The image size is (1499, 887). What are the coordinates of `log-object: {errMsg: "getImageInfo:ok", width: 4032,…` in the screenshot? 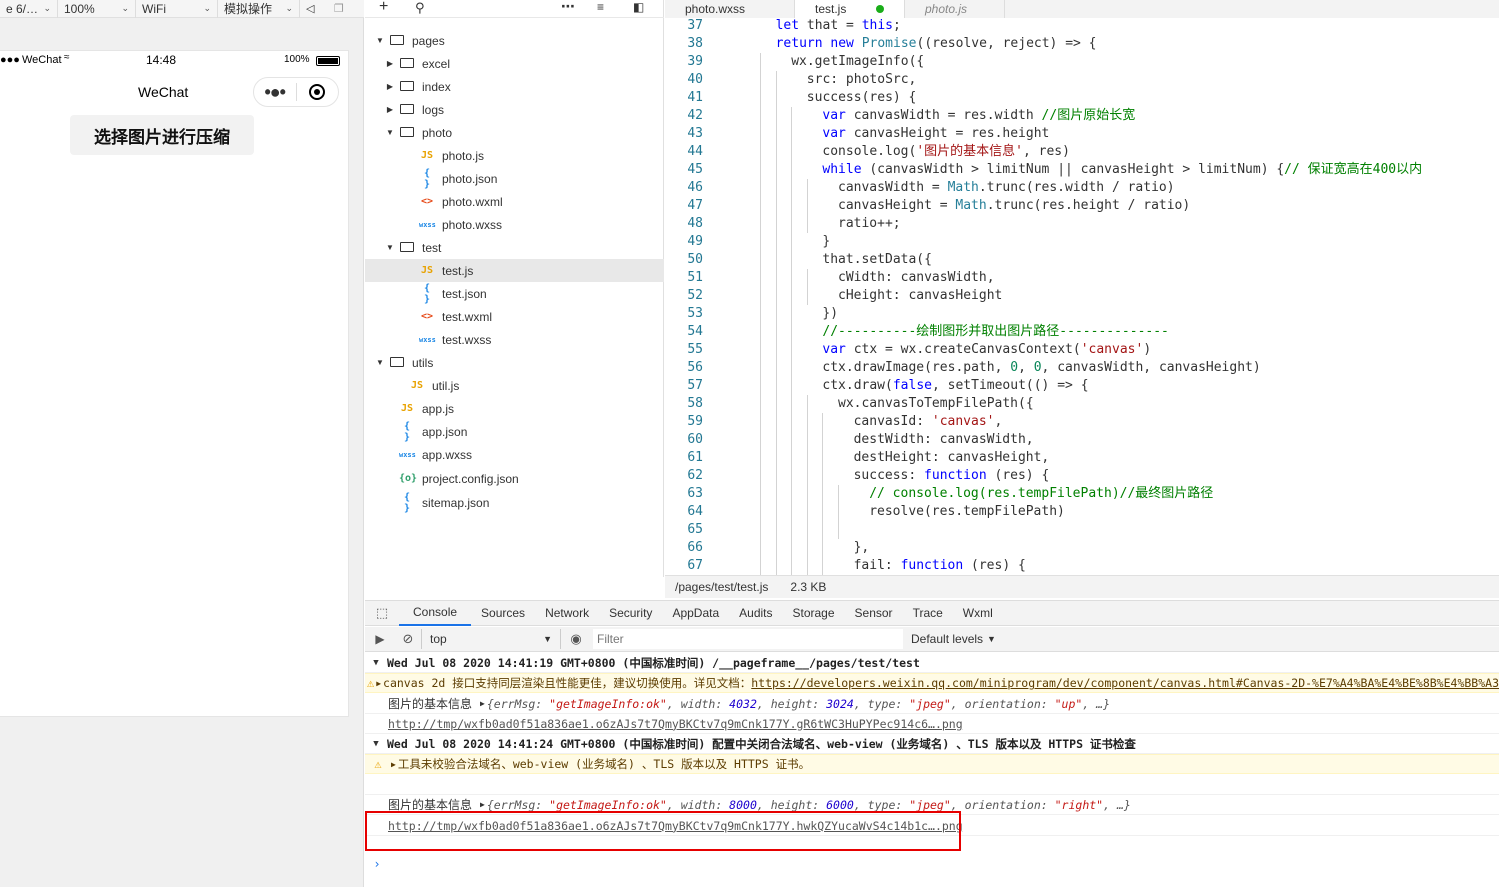 It's located at (798, 704).